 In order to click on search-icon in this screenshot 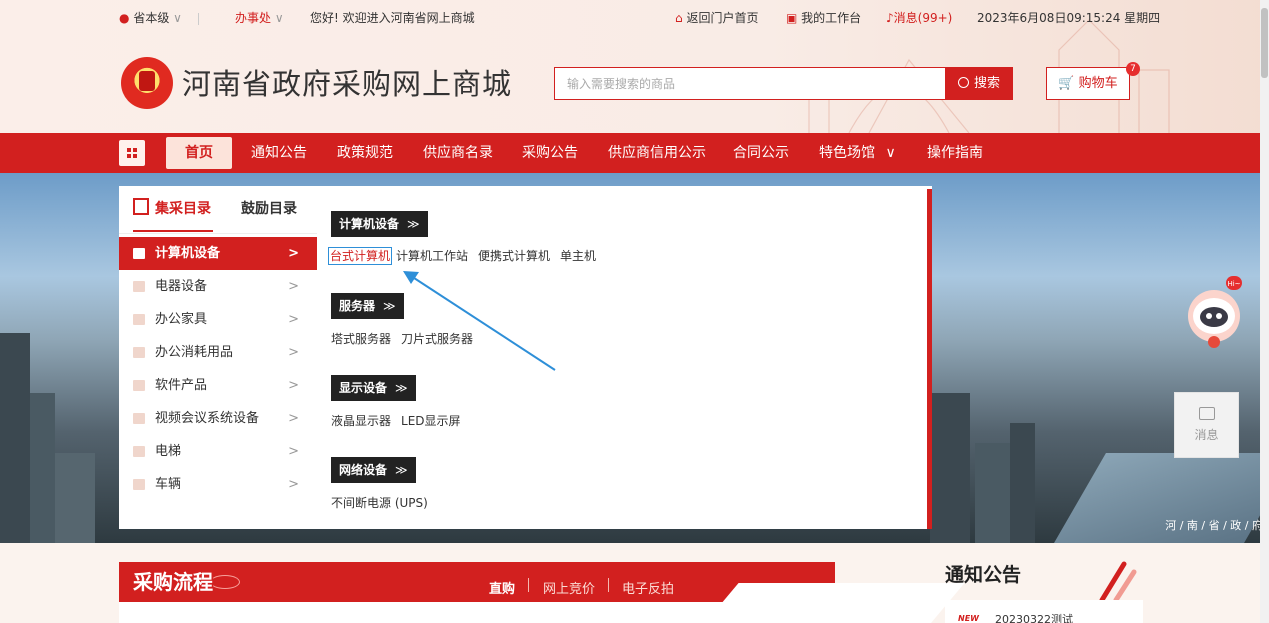, I will do `click(963, 82)`.